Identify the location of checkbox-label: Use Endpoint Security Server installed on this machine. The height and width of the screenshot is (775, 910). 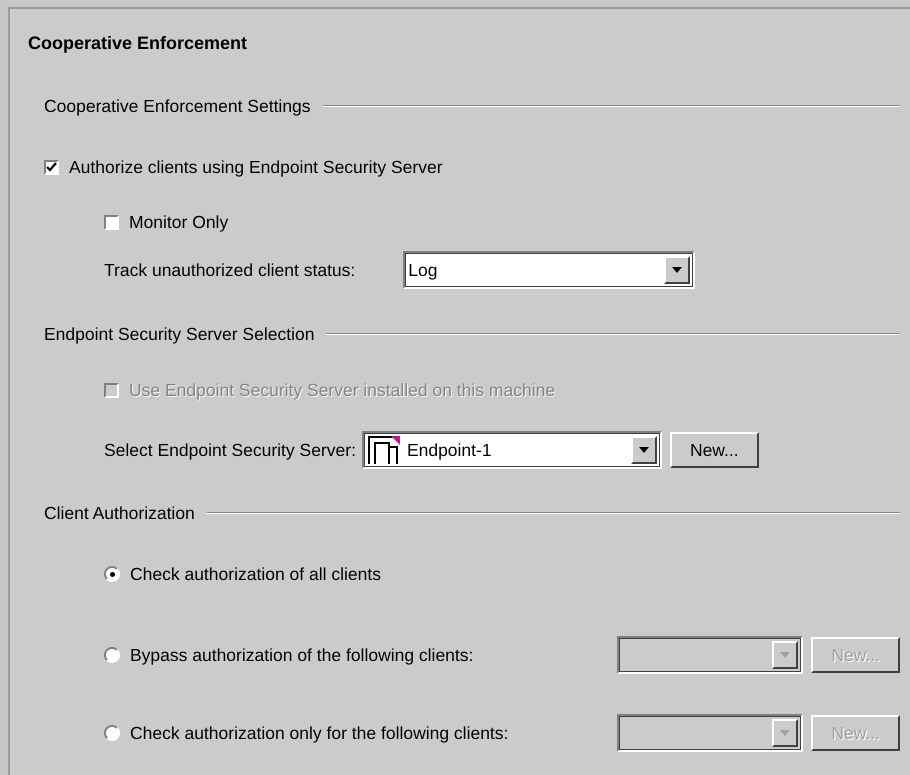
(342, 390).